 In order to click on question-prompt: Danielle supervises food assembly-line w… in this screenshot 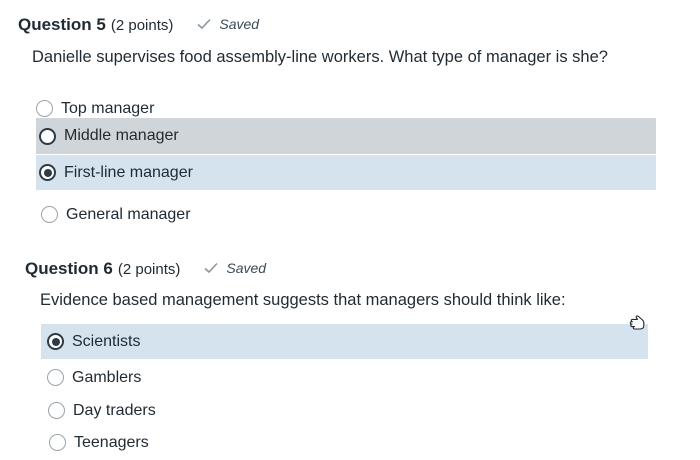, I will do `click(320, 57)`.